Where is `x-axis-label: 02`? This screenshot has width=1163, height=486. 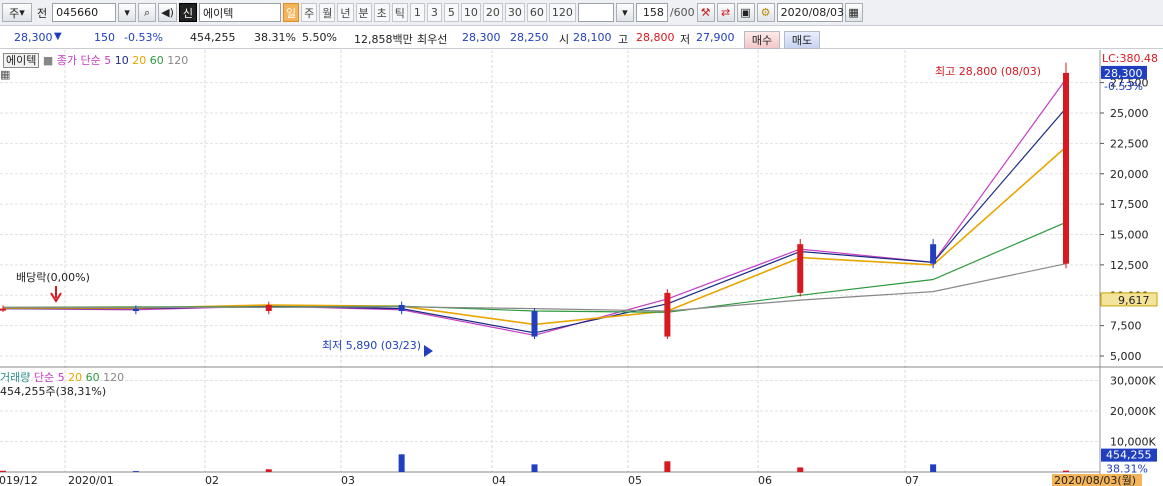
x-axis-label: 02 is located at coordinates (212, 480).